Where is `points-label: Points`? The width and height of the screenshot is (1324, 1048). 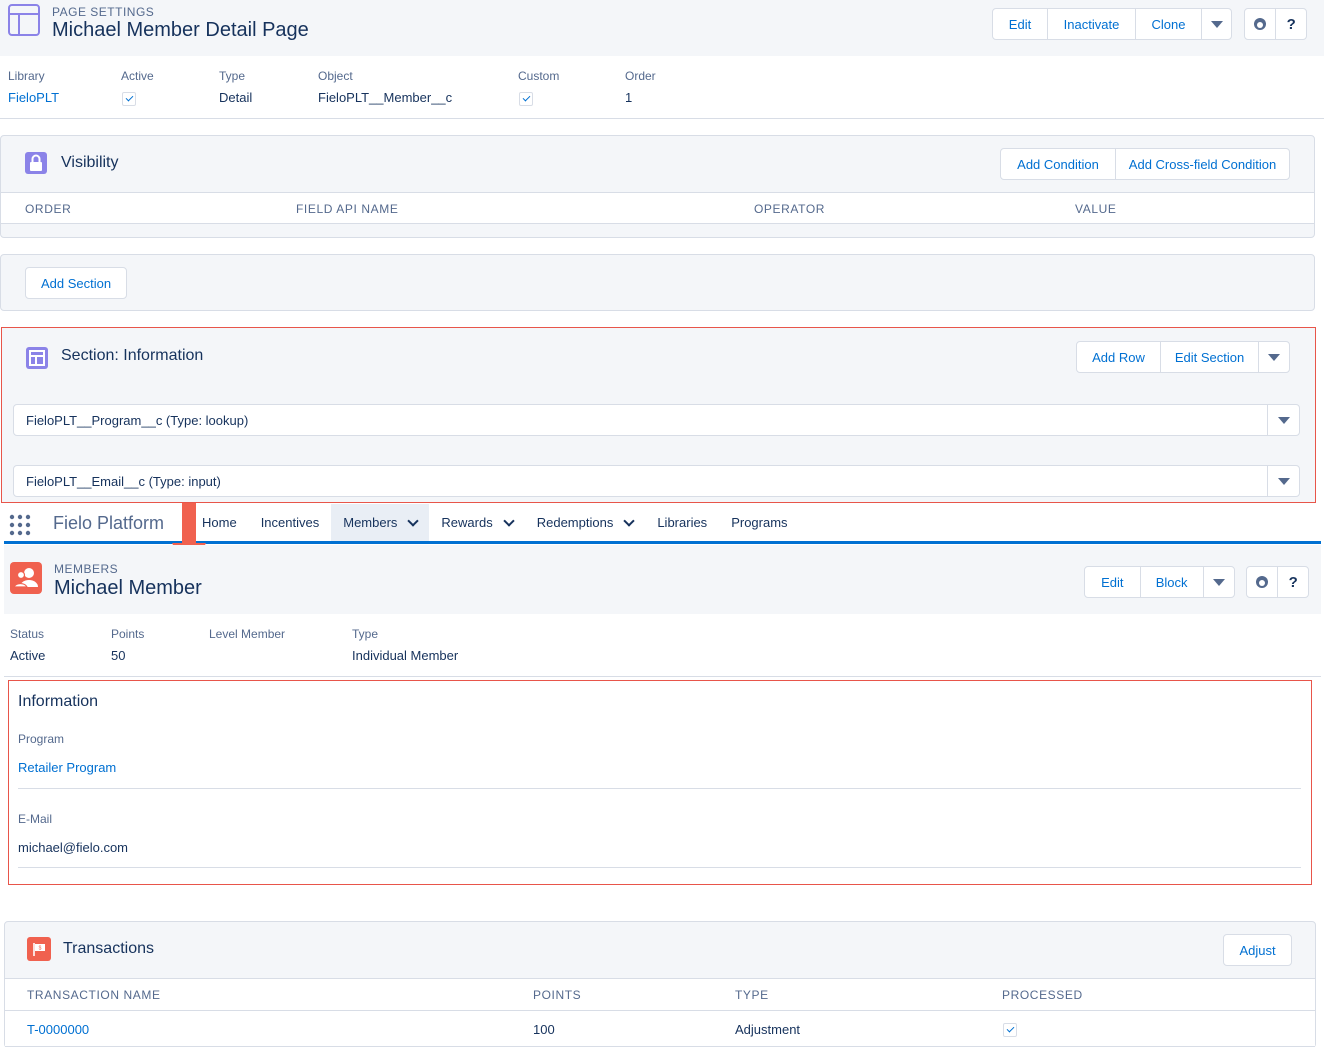
points-label: Points is located at coordinates (128, 634).